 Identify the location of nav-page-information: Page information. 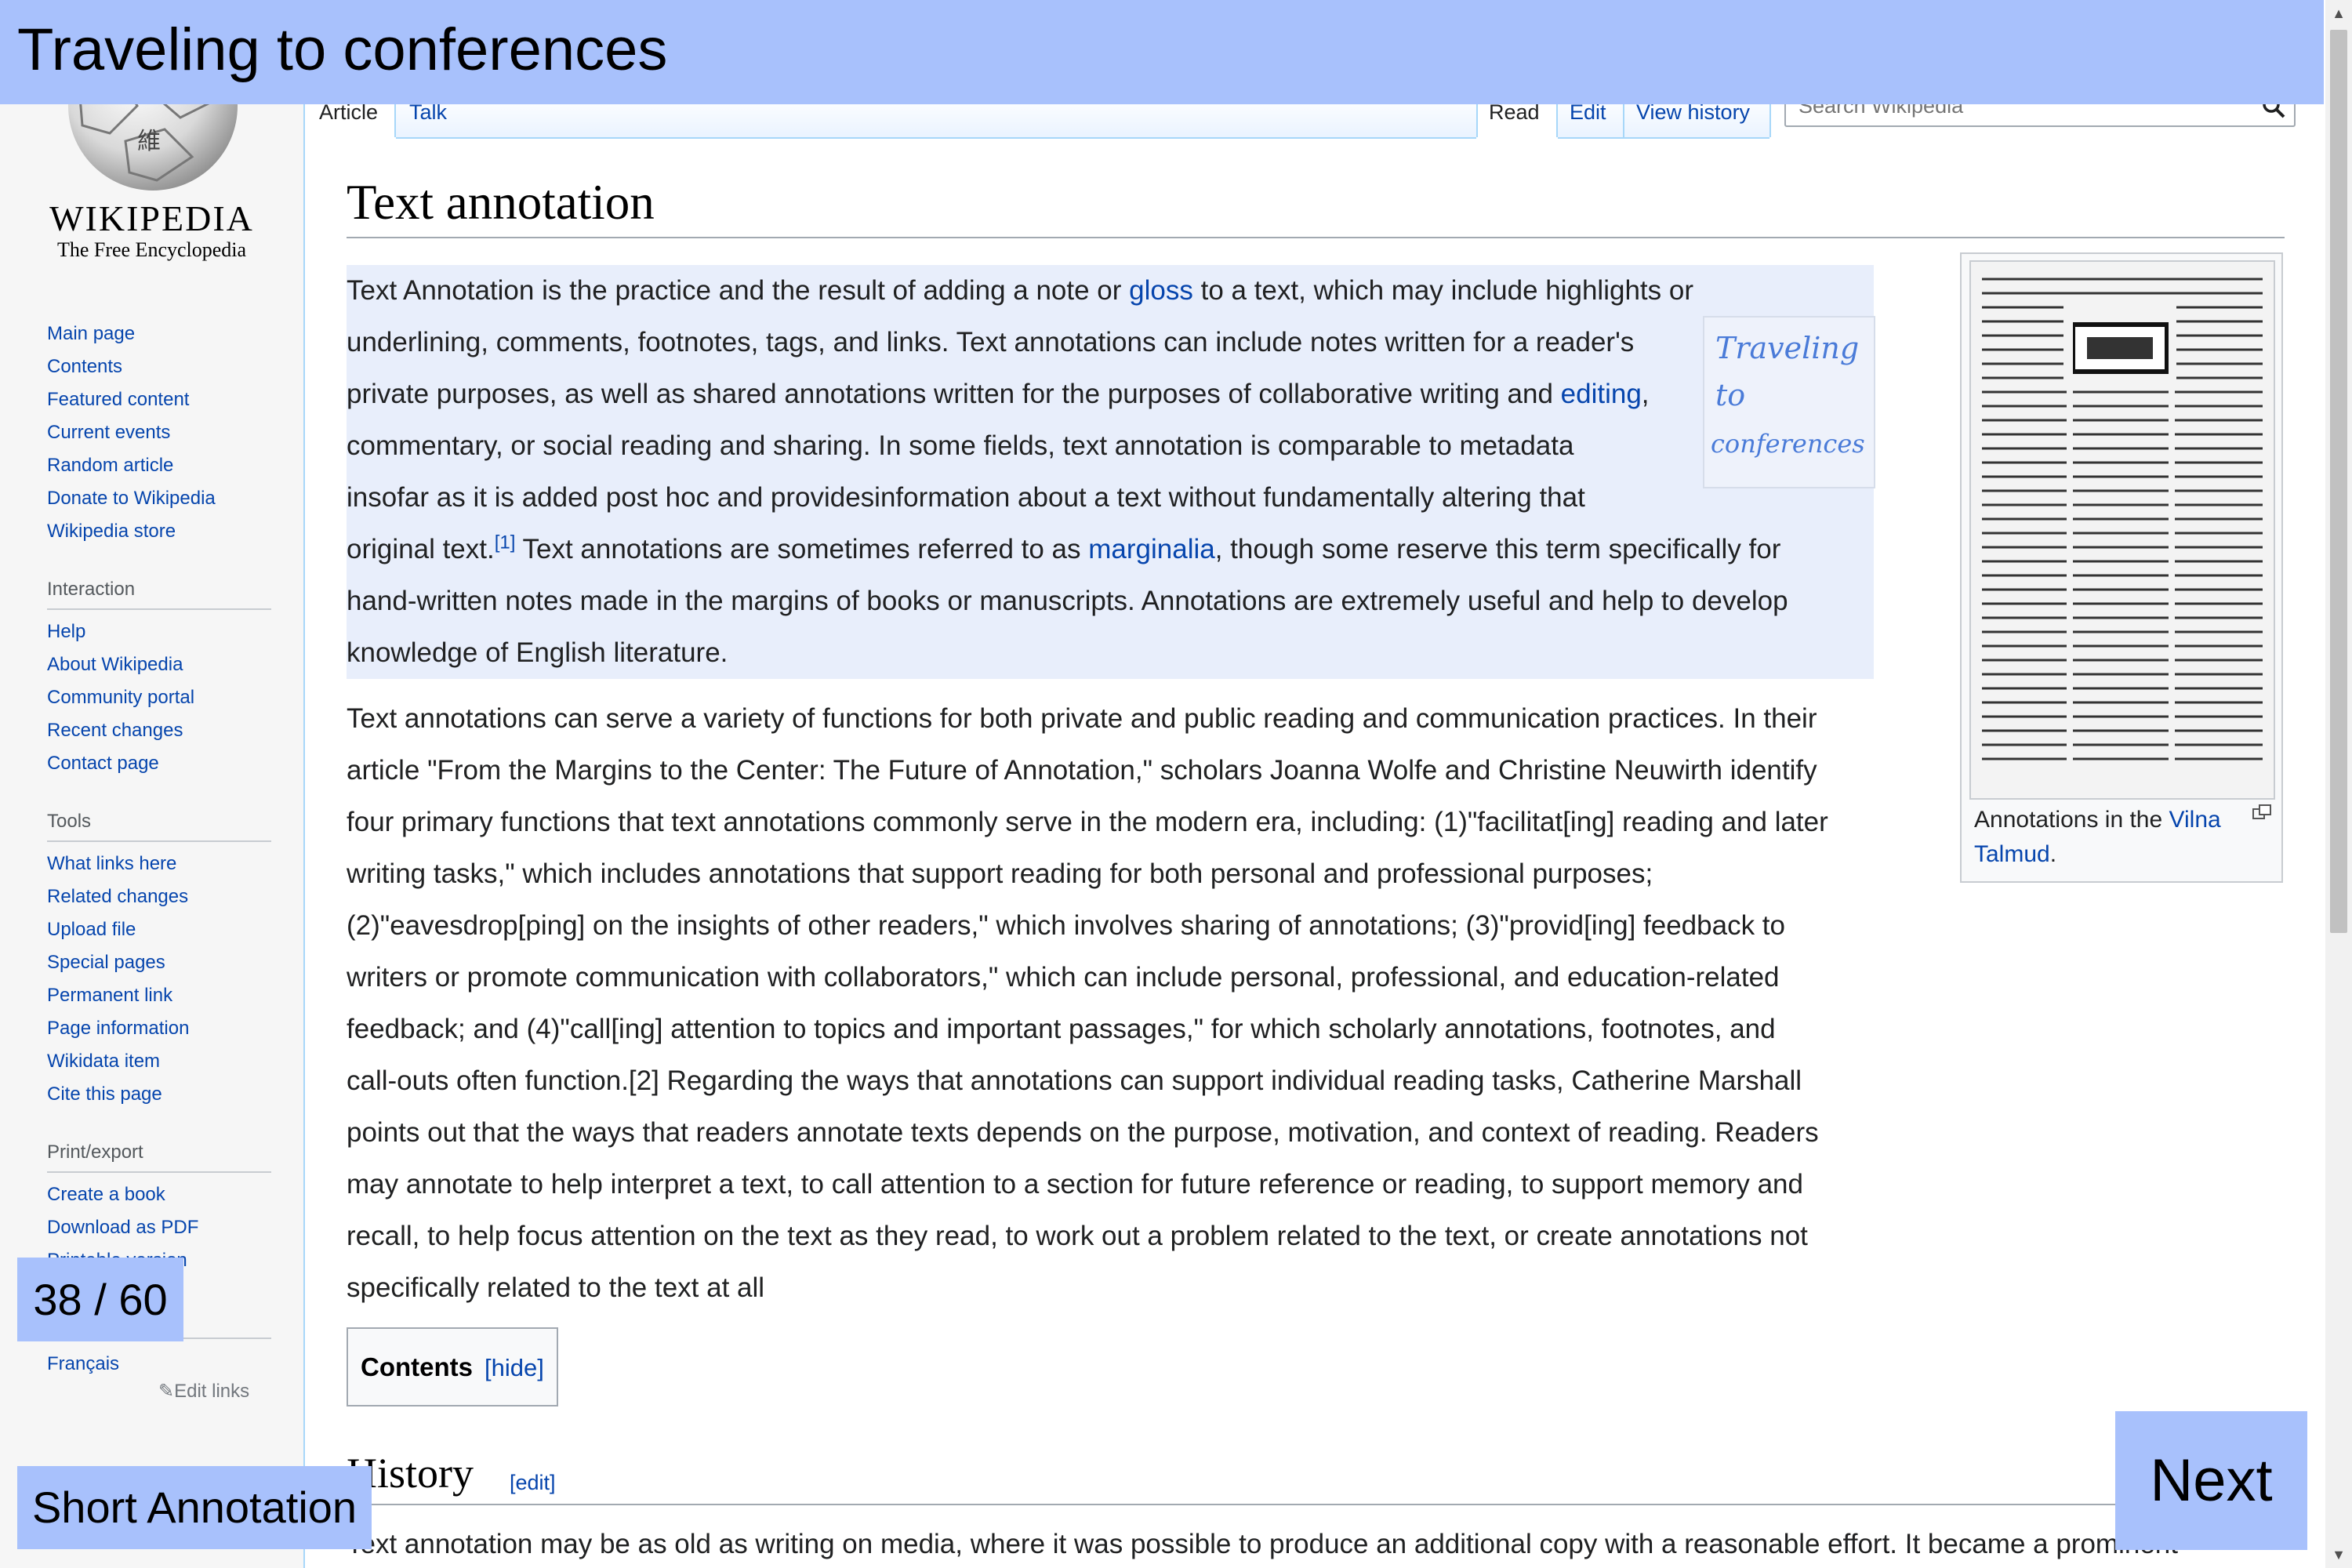
(118, 1029).